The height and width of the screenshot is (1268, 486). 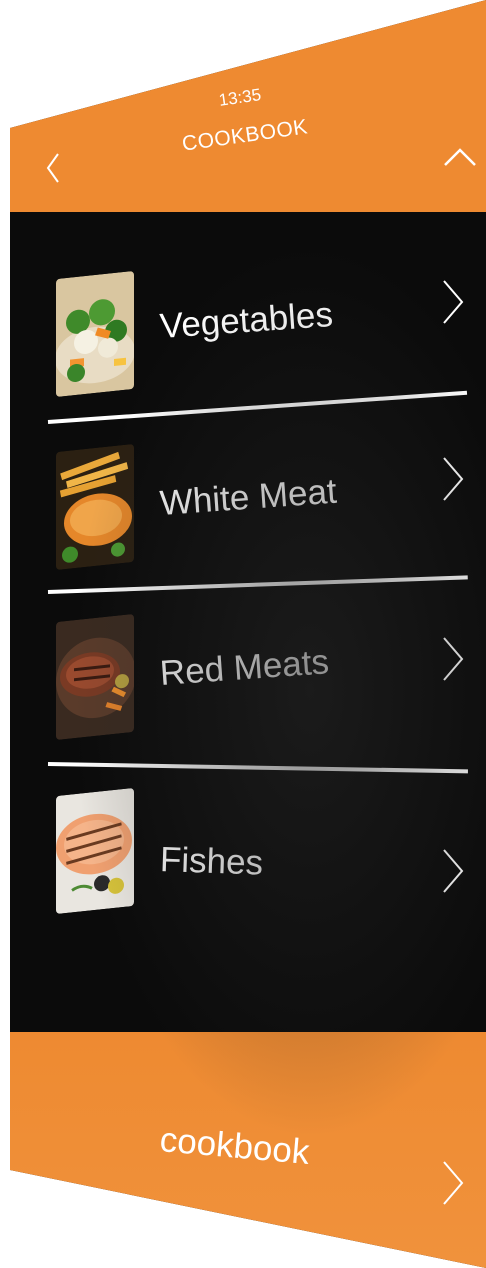 I want to click on scroll-up-button, so click(x=460, y=157).